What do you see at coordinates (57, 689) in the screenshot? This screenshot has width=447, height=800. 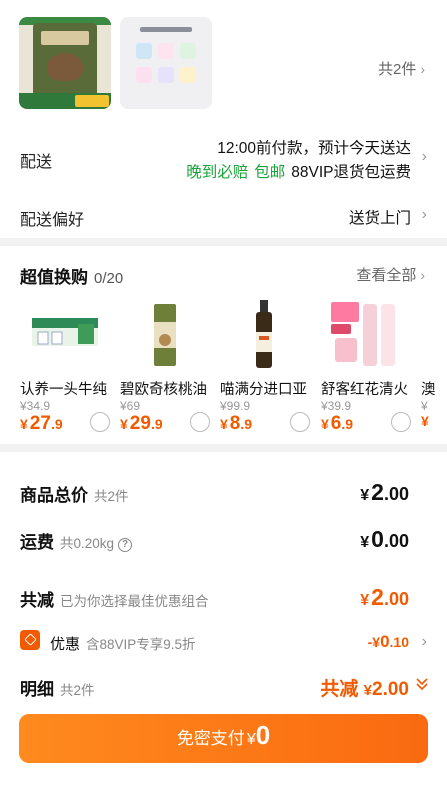 I see `detail-label: 明细 共2件` at bounding box center [57, 689].